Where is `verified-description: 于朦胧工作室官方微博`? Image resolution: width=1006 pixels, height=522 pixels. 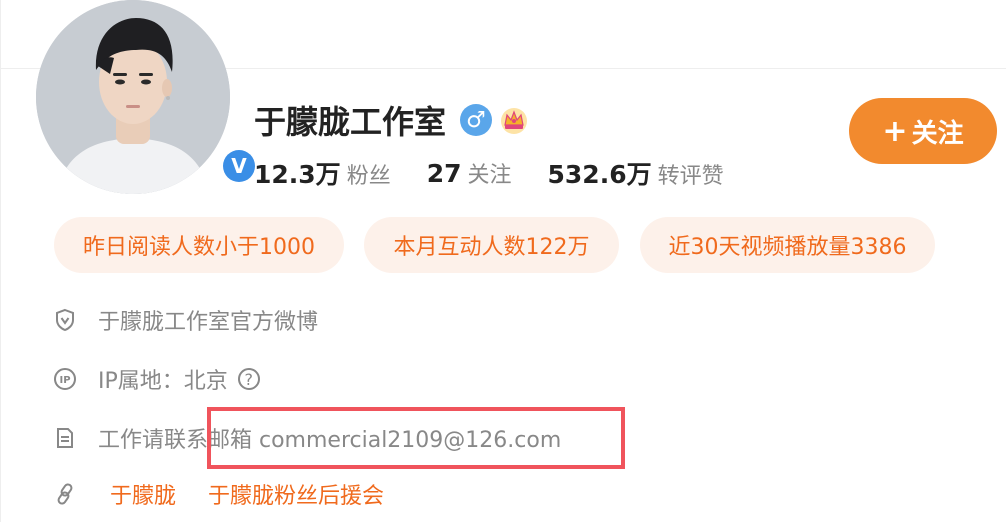
verified-description: 于朦胧工作室官方微博 is located at coordinates (208, 322).